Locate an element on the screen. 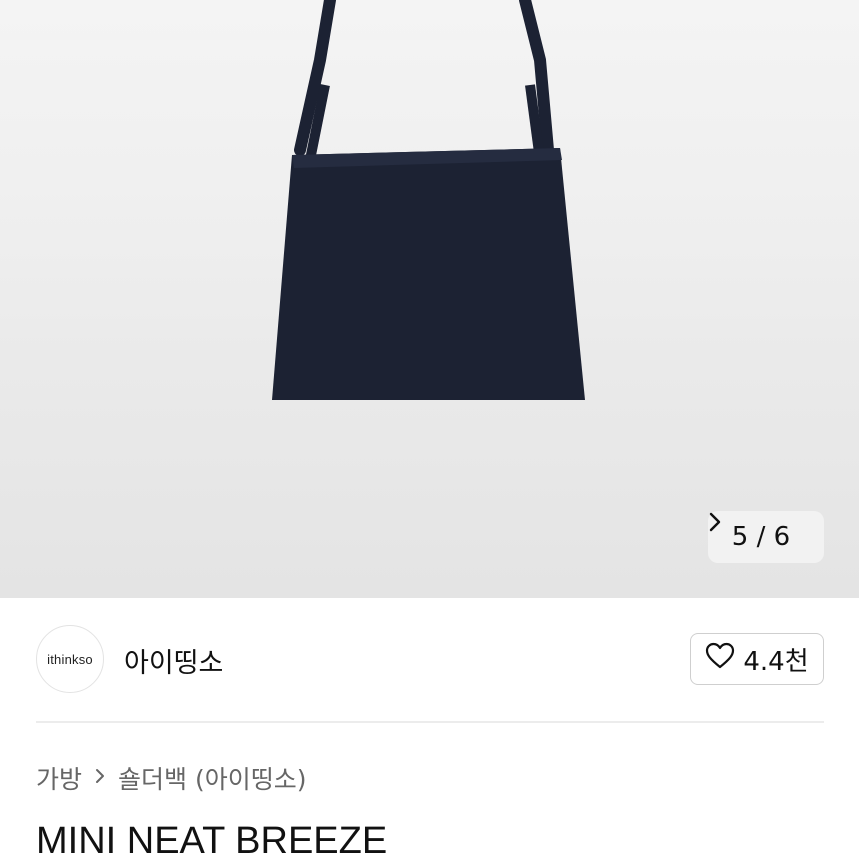 This screenshot has width=859, height=859. seller-logo-text: ithinkso is located at coordinates (70, 659).